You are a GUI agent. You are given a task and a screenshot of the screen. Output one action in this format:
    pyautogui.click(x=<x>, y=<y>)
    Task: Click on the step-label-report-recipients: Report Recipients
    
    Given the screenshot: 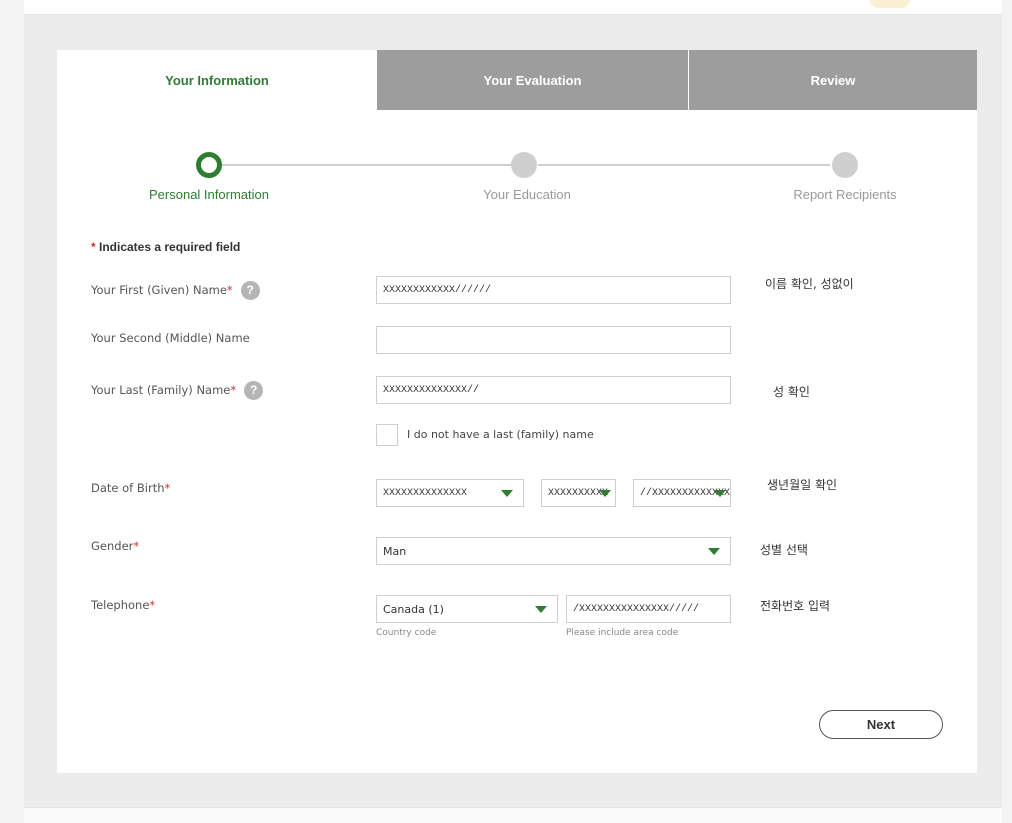 What is the action you would take?
    pyautogui.click(x=845, y=194)
    